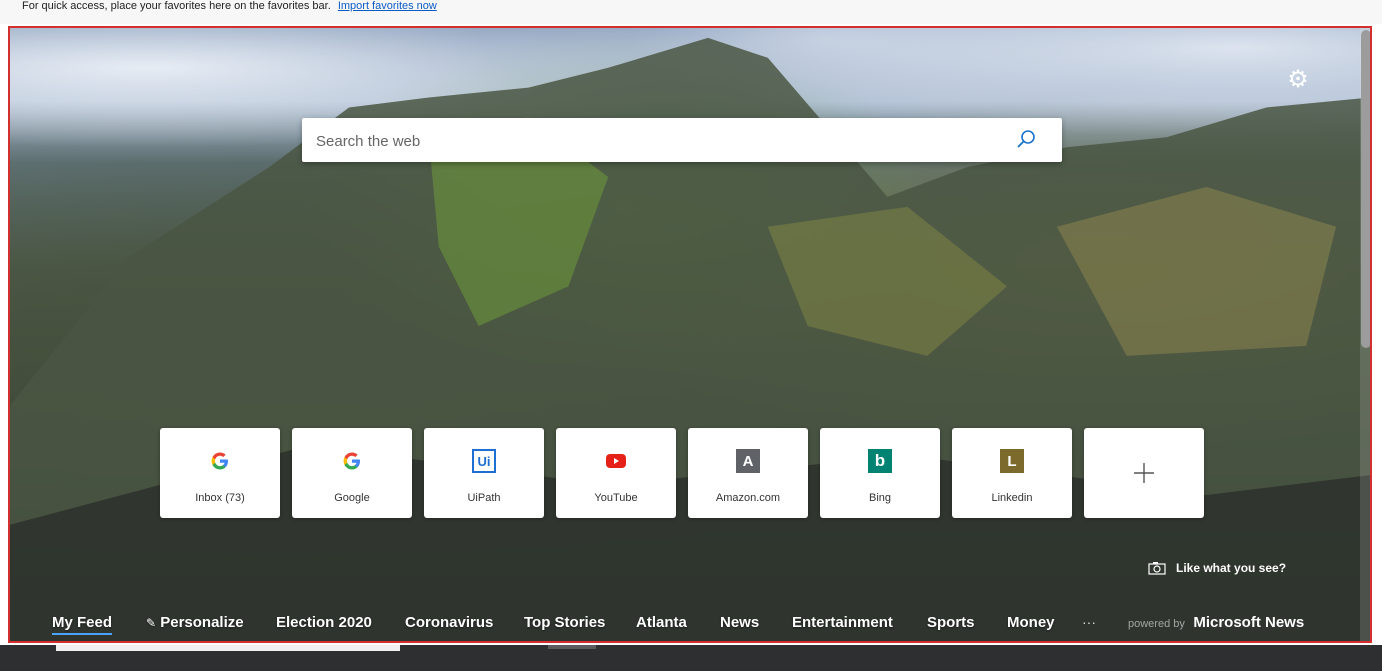 The height and width of the screenshot is (671, 1382). I want to click on like-what-you-see-label: Like what you see?, so click(1231, 568).